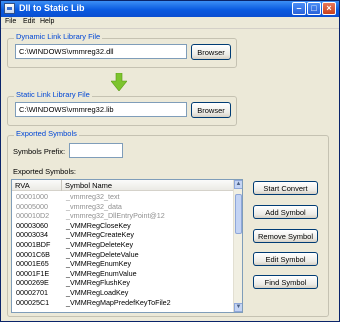 This screenshot has height=322, width=340. What do you see at coordinates (237, 246) in the screenshot?
I see `vertical-scrollbar: ▲ ▼` at bounding box center [237, 246].